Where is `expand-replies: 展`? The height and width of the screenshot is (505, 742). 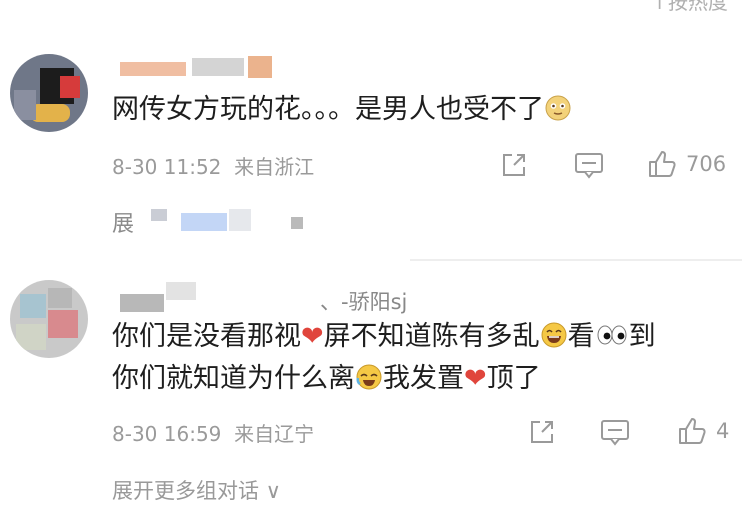 expand-replies: 展 is located at coordinates (211, 222).